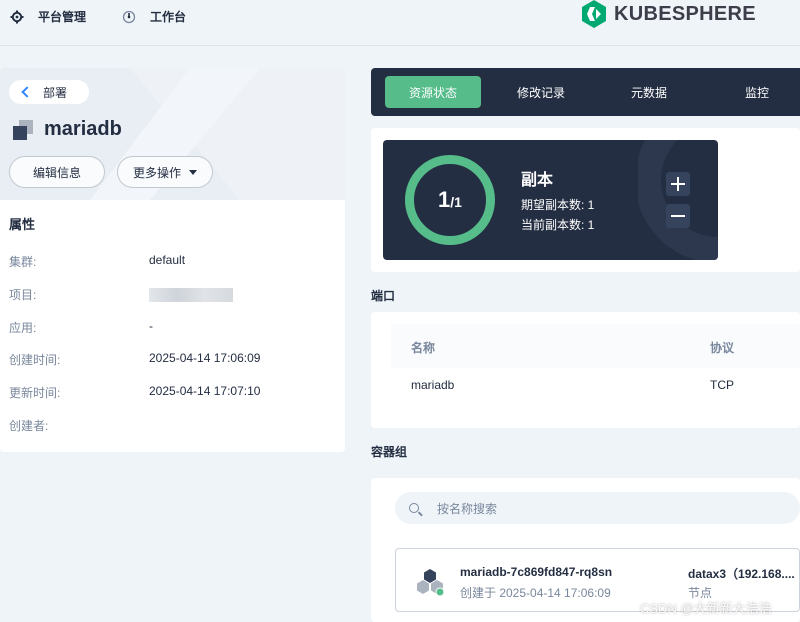 The height and width of the screenshot is (622, 800). What do you see at coordinates (29, 426) in the screenshot?
I see `attr-key: 创建者:` at bounding box center [29, 426].